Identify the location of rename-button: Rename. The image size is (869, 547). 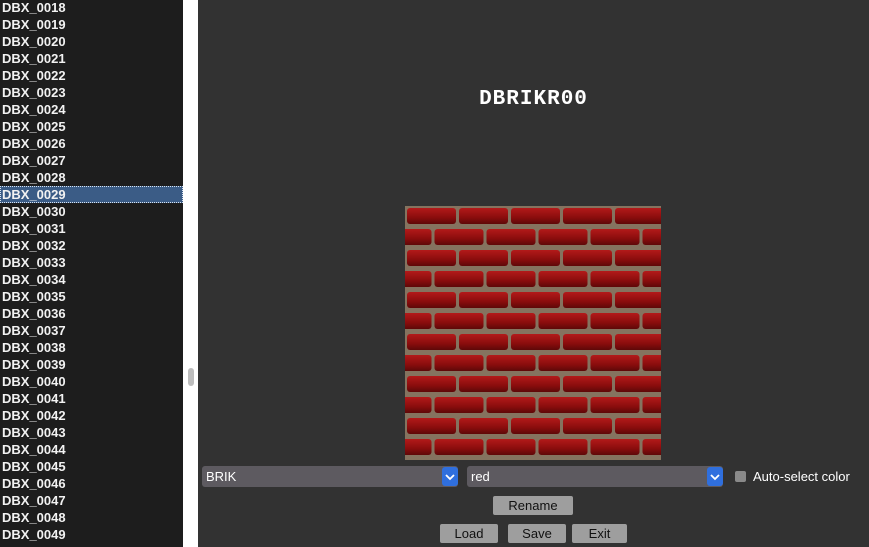
(533, 505).